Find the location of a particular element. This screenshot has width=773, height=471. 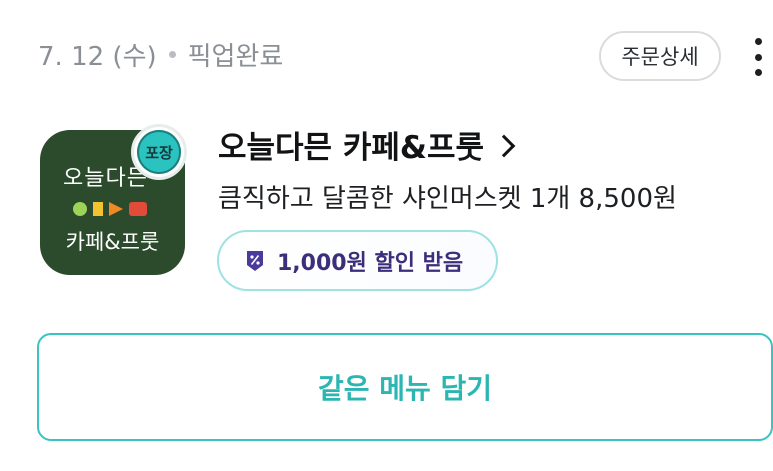

order-summary: 큼직하고 달콤한 샤인머스켓 1개 8,500원 is located at coordinates (447, 199).